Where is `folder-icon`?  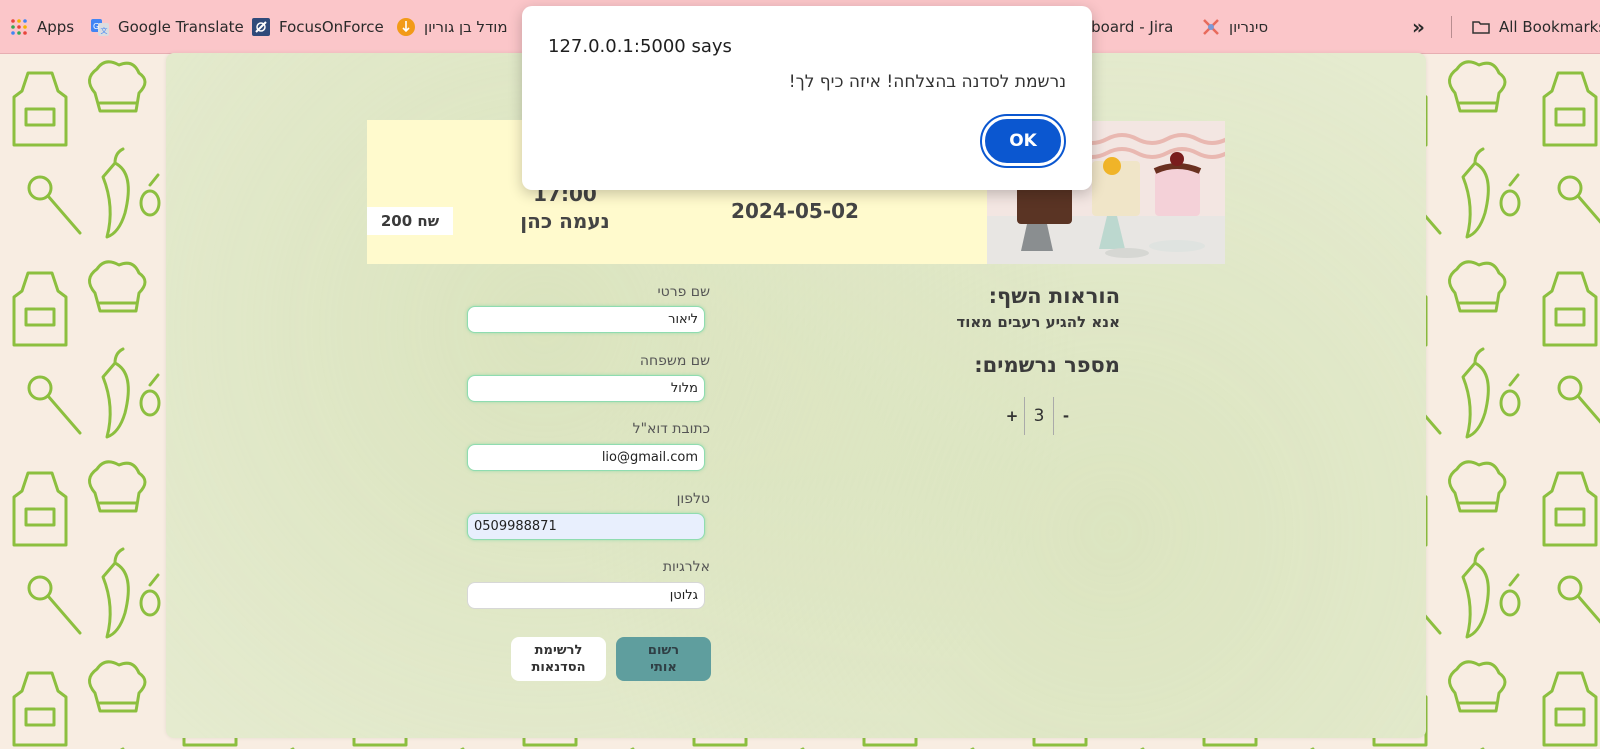
folder-icon is located at coordinates (1481, 27).